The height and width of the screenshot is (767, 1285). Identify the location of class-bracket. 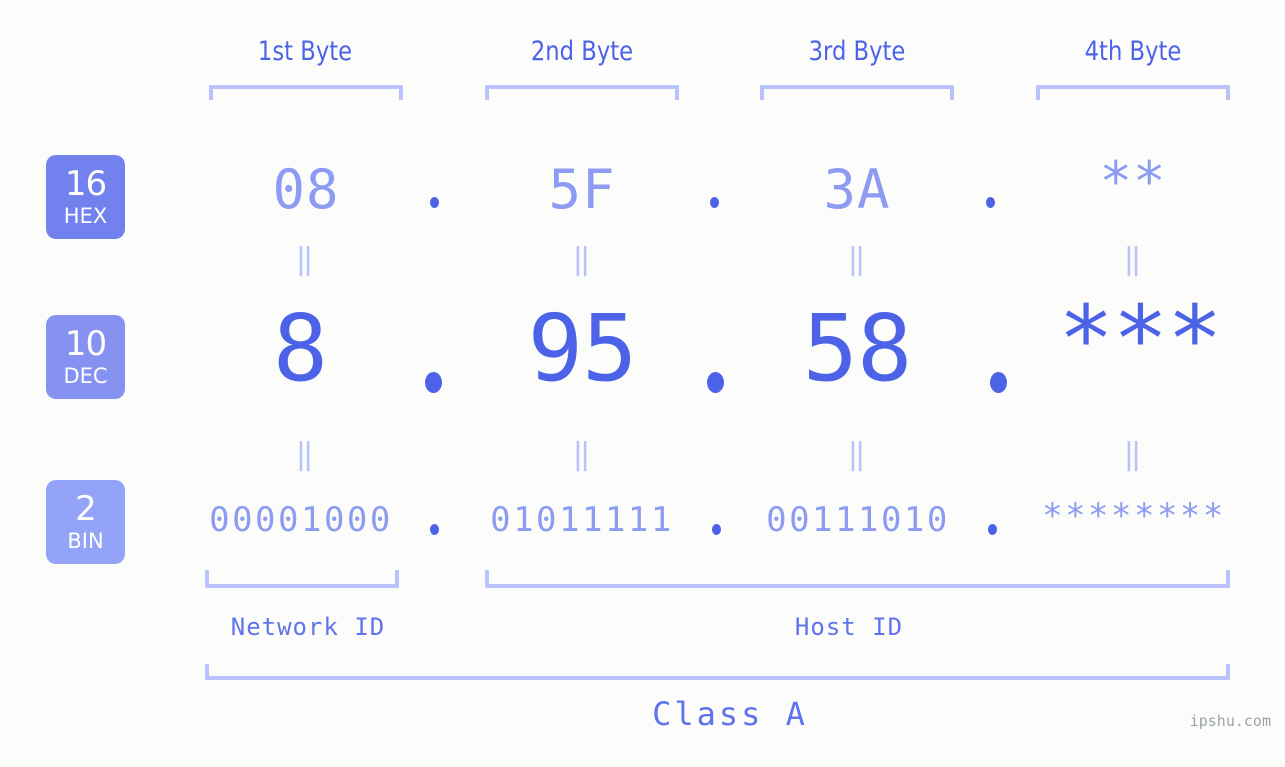
(717, 672).